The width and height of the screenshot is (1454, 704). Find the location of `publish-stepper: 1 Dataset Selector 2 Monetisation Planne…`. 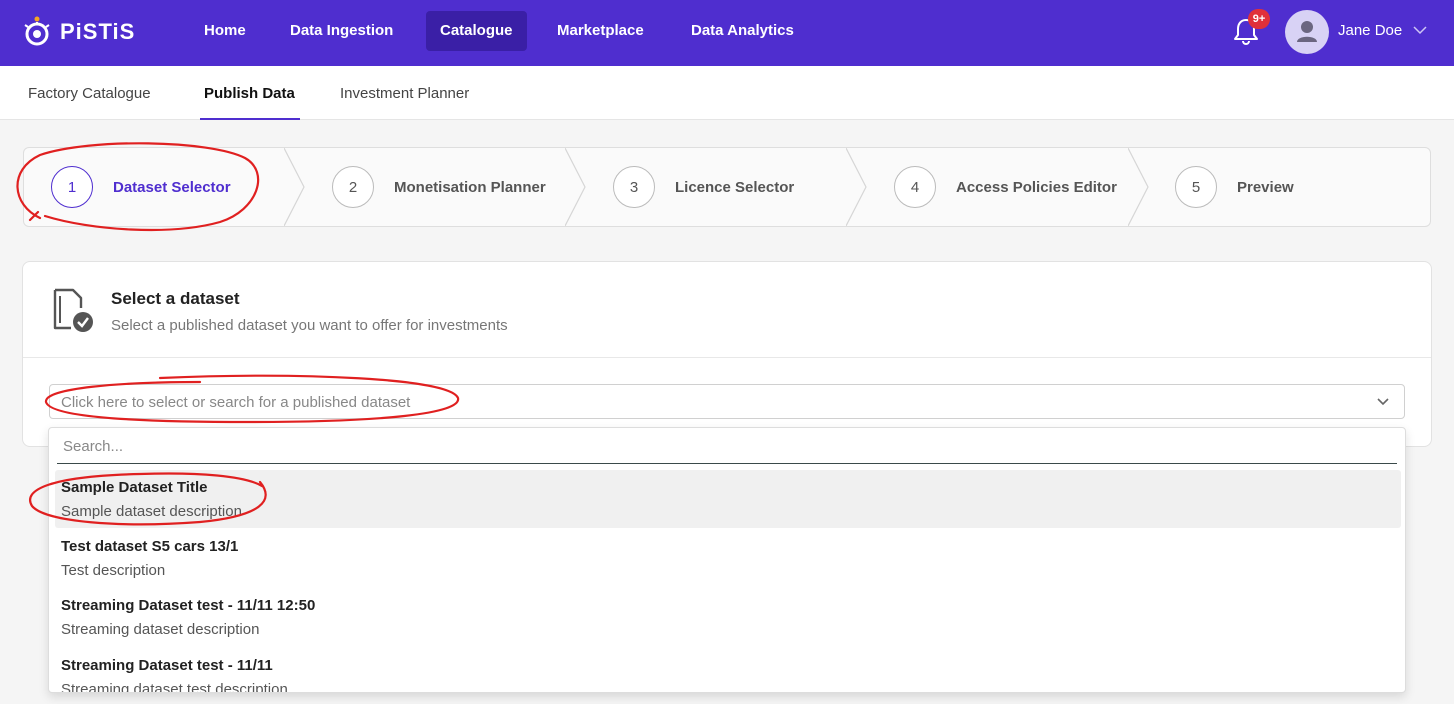

publish-stepper: 1 Dataset Selector 2 Monetisation Planne… is located at coordinates (727, 187).